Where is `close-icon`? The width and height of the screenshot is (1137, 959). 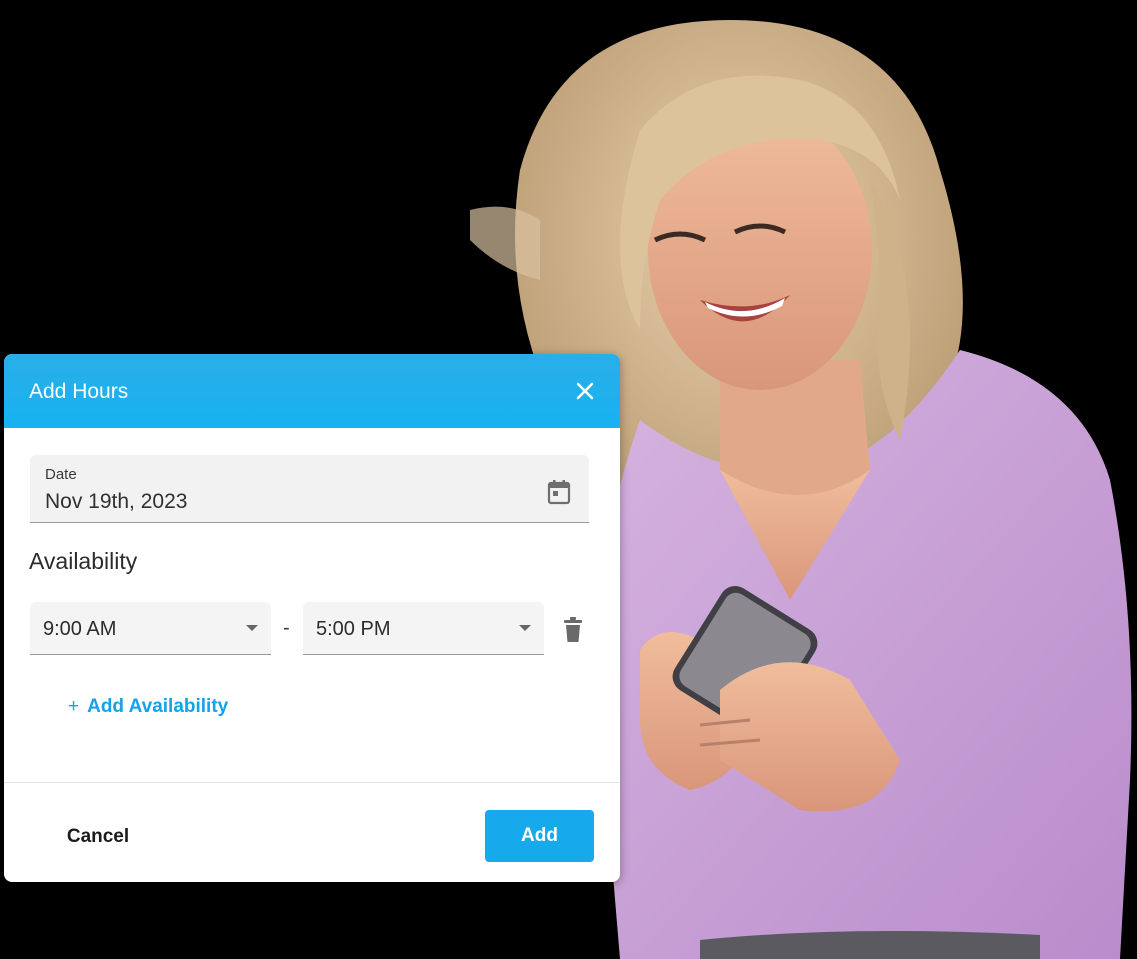
close-icon is located at coordinates (585, 391).